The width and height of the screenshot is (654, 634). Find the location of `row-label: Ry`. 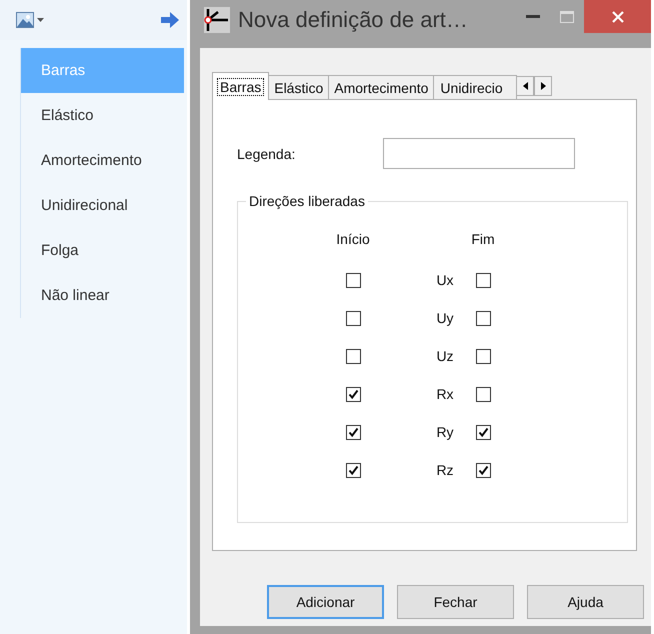

row-label: Ry is located at coordinates (445, 432).